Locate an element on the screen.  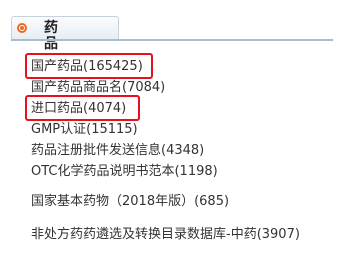
link-domestic-drug-trade-names: 国产药品商品名(7084) is located at coordinates (98, 87).